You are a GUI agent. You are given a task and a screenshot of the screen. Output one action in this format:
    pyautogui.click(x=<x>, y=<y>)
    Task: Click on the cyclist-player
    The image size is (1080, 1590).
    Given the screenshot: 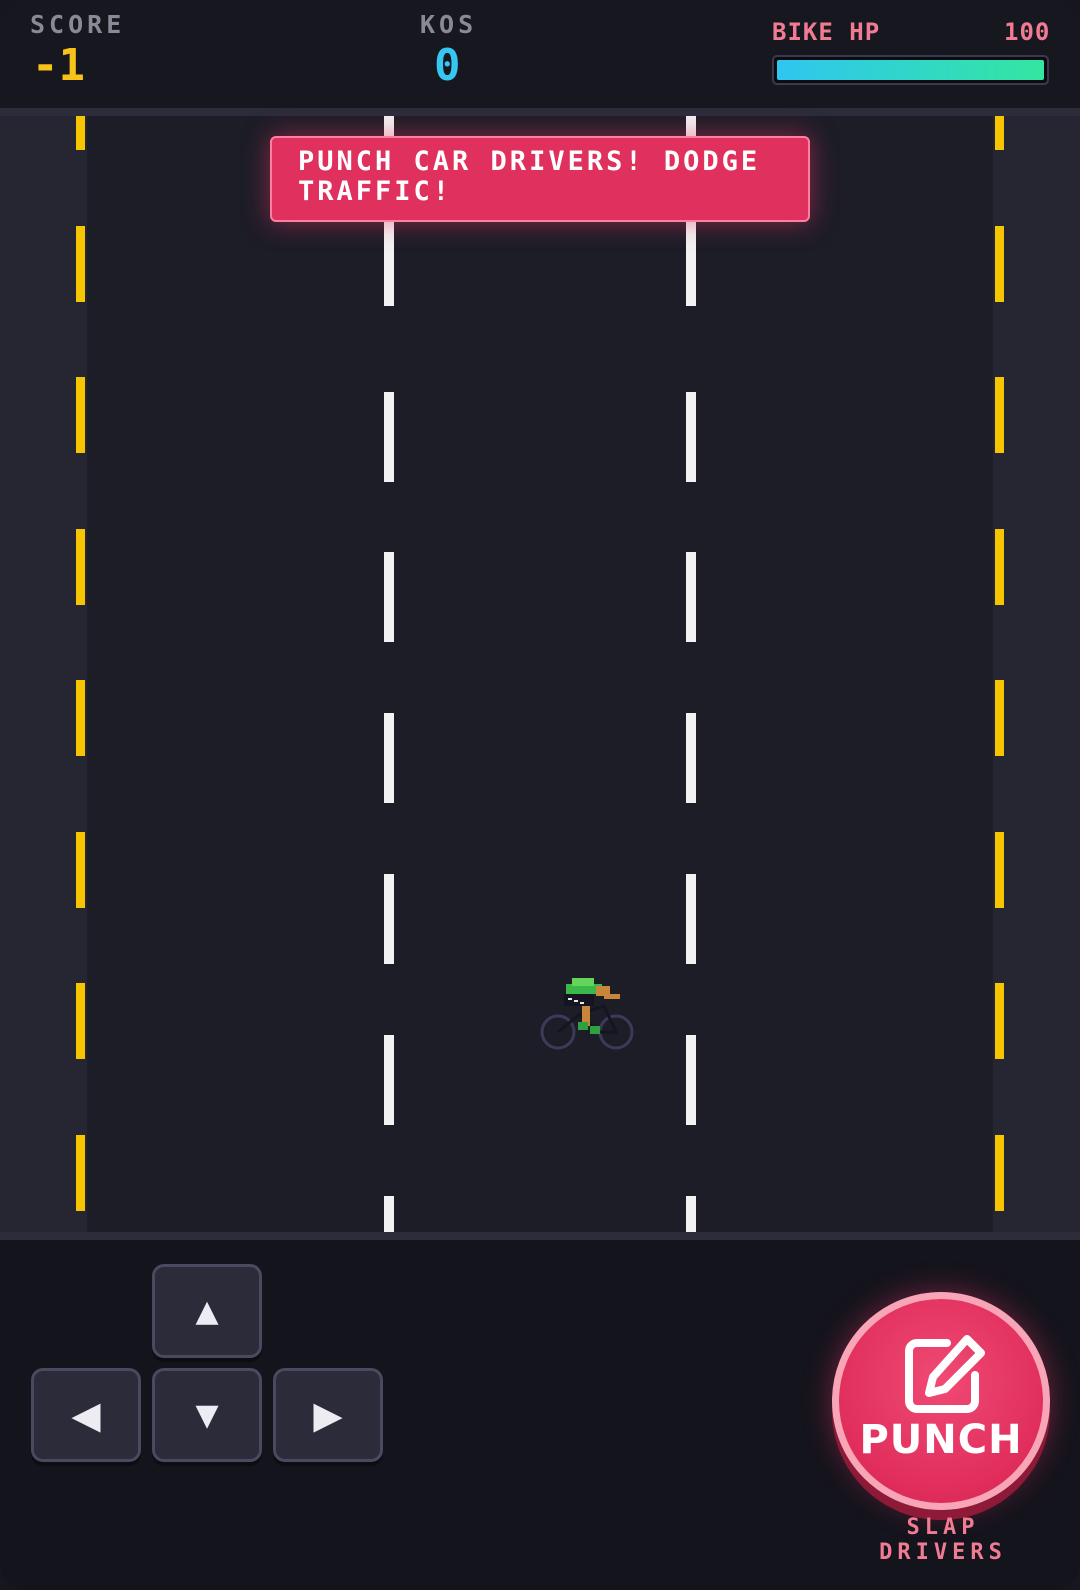 What is the action you would take?
    pyautogui.click(x=587, y=1014)
    